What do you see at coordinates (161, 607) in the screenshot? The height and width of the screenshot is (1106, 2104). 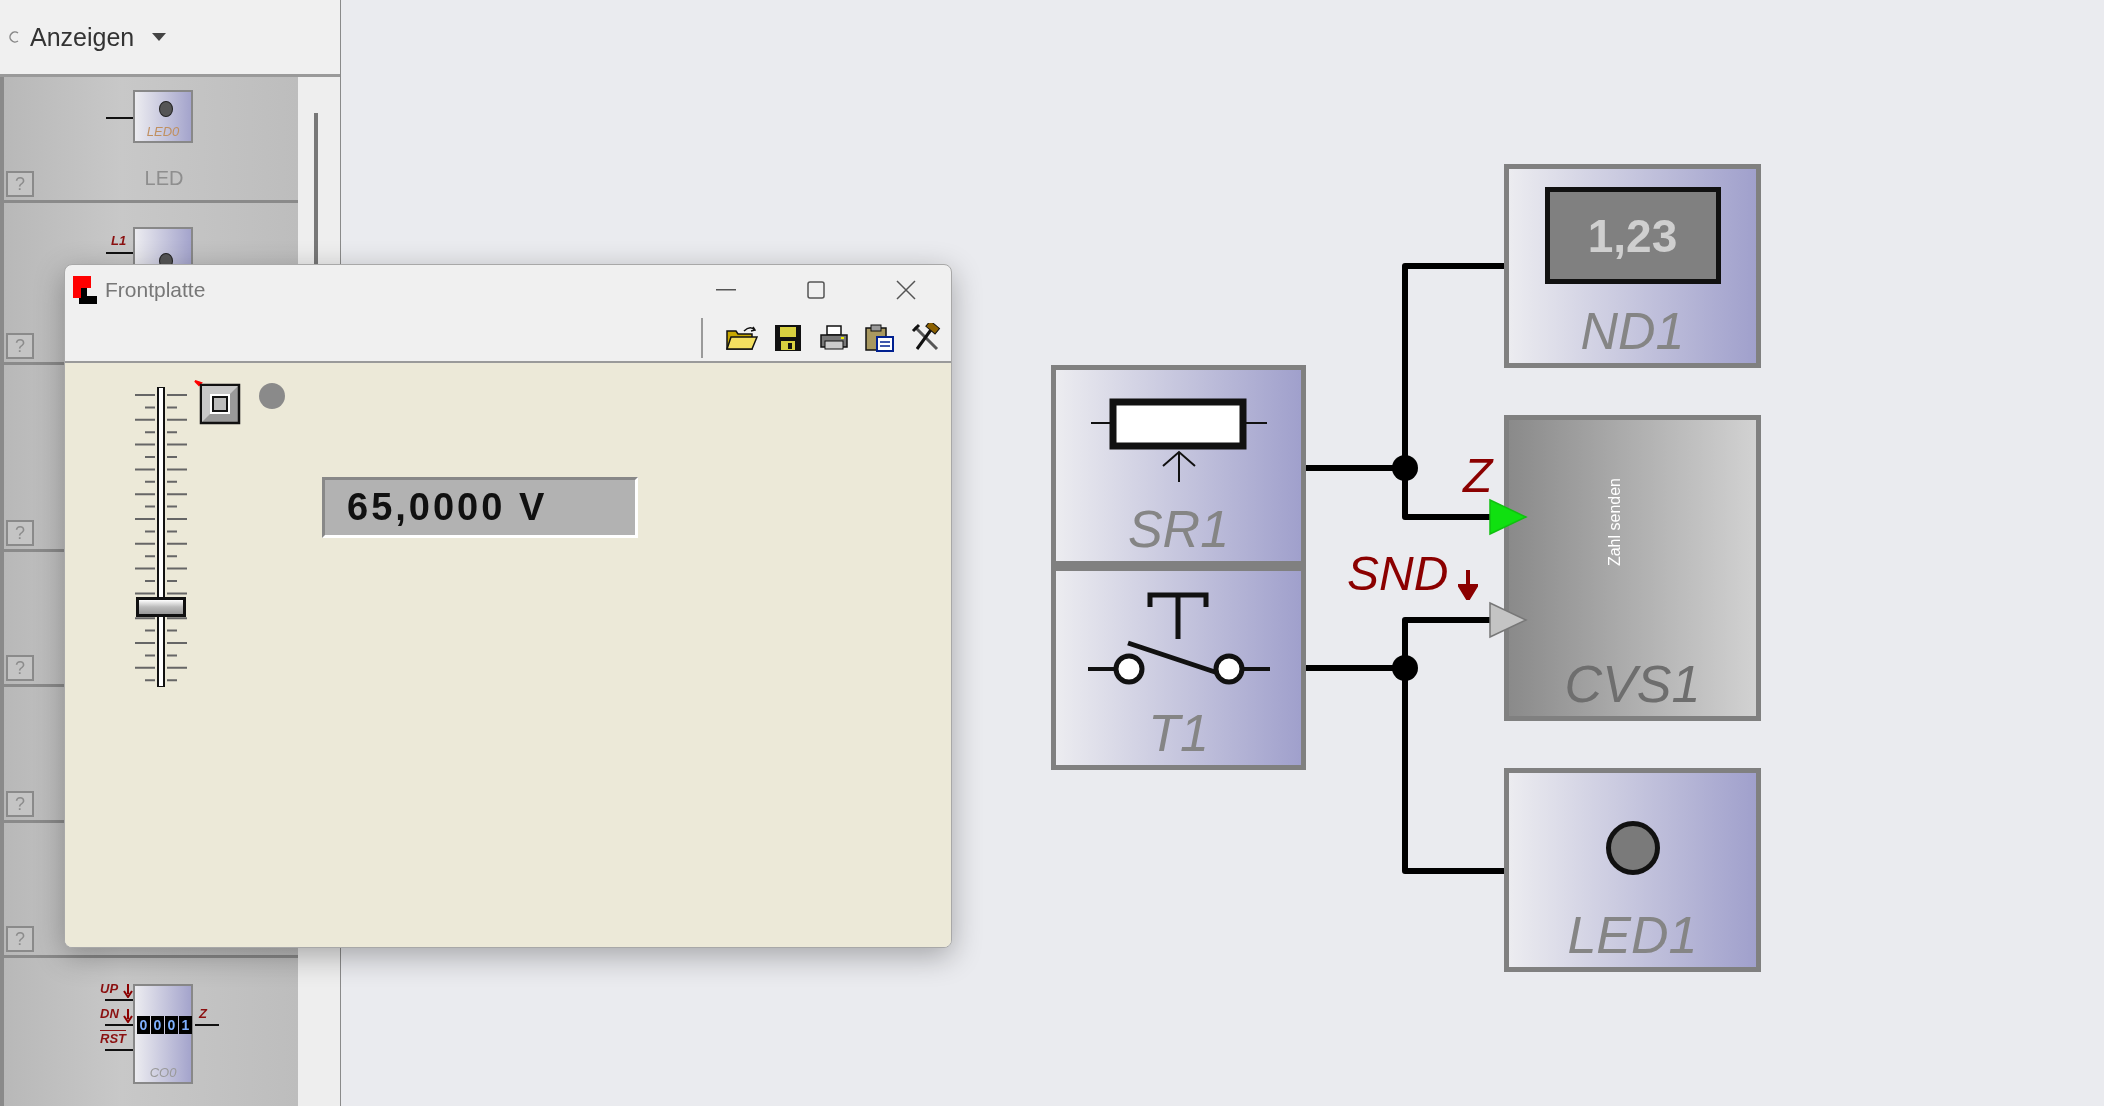 I see `slider-thumb` at bounding box center [161, 607].